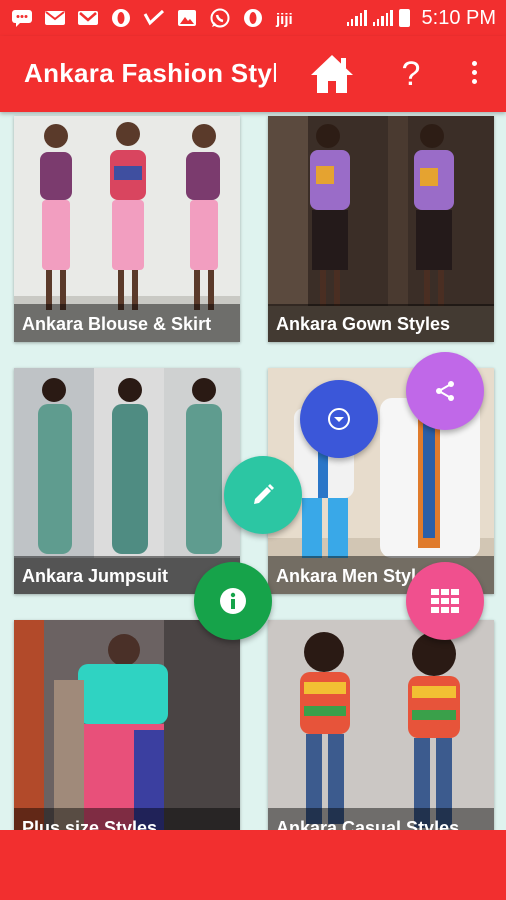  Describe the element at coordinates (88, 18) in the screenshot. I see `gmail-icon` at that location.